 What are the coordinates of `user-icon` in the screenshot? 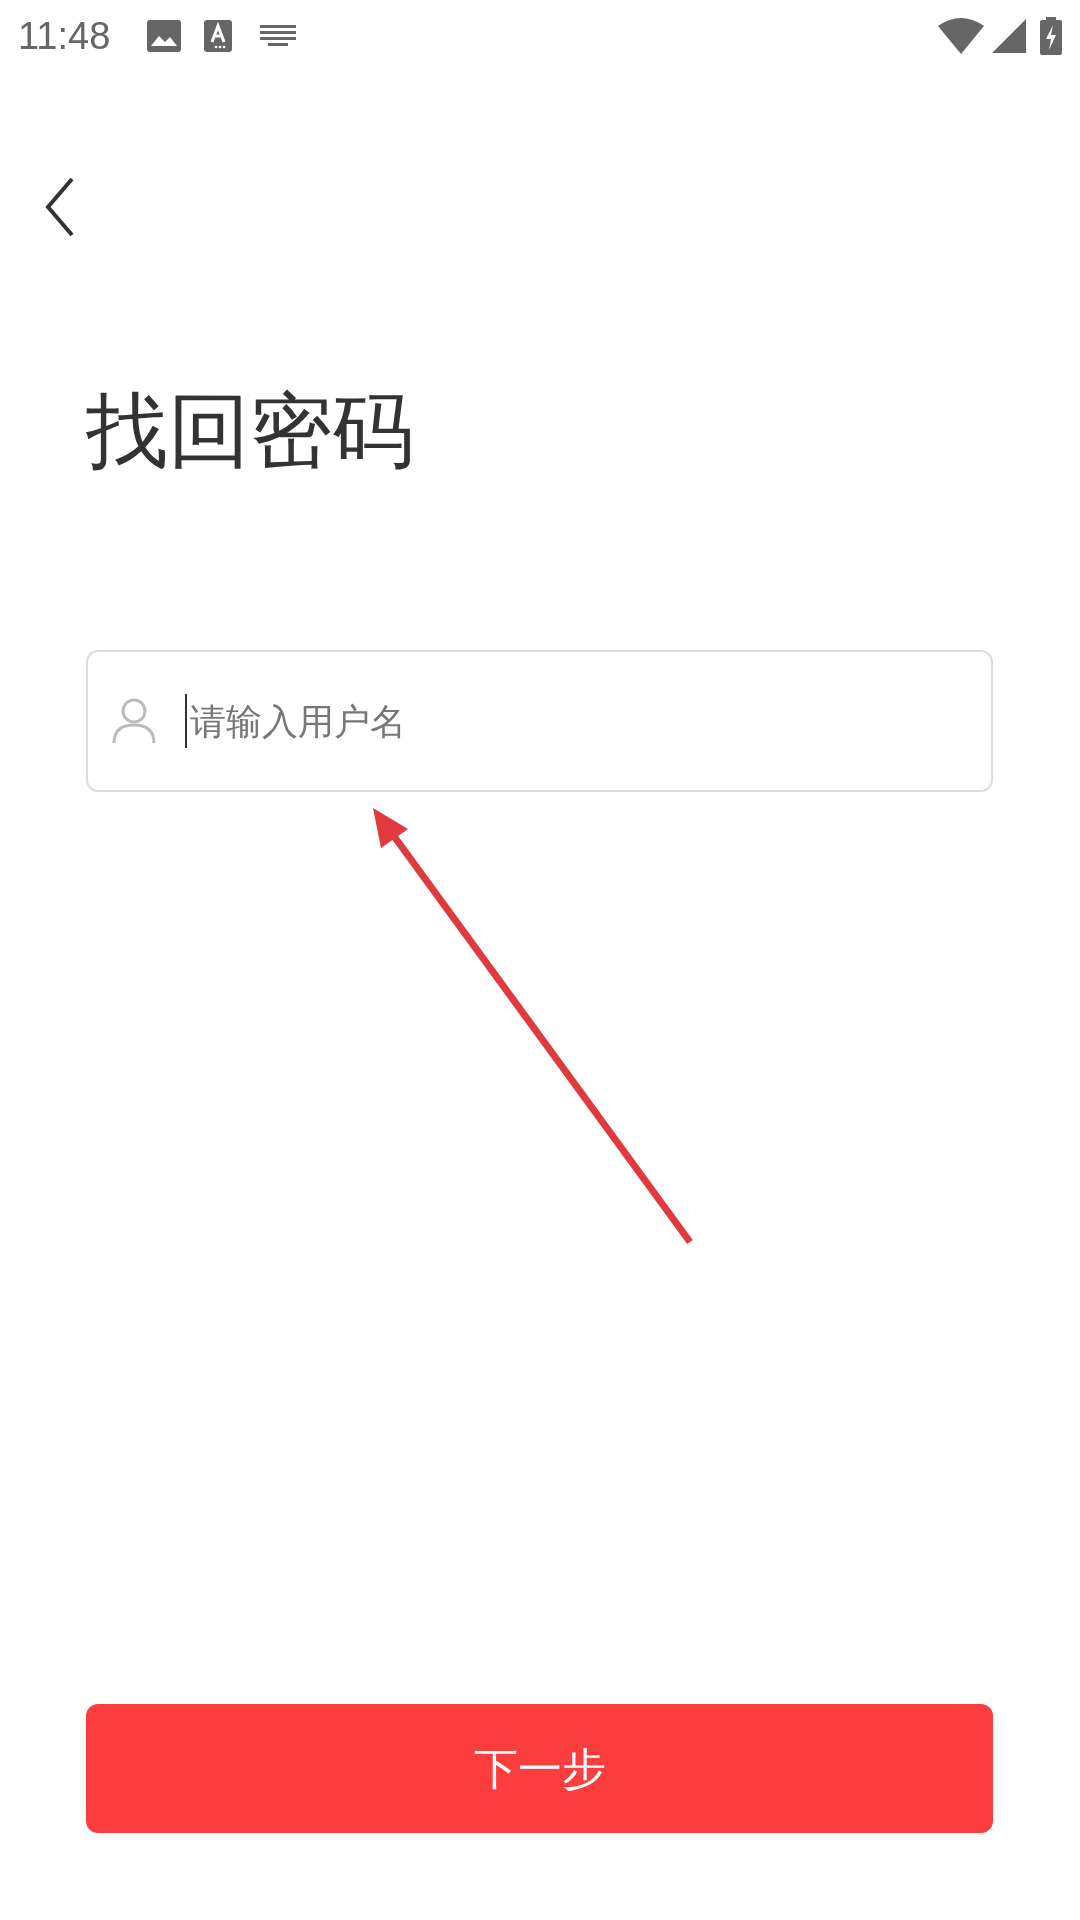 It's located at (134, 721).